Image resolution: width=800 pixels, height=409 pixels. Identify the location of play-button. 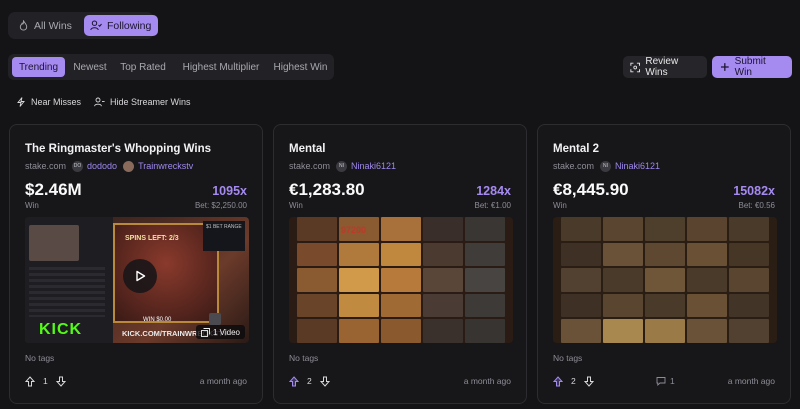
(140, 276).